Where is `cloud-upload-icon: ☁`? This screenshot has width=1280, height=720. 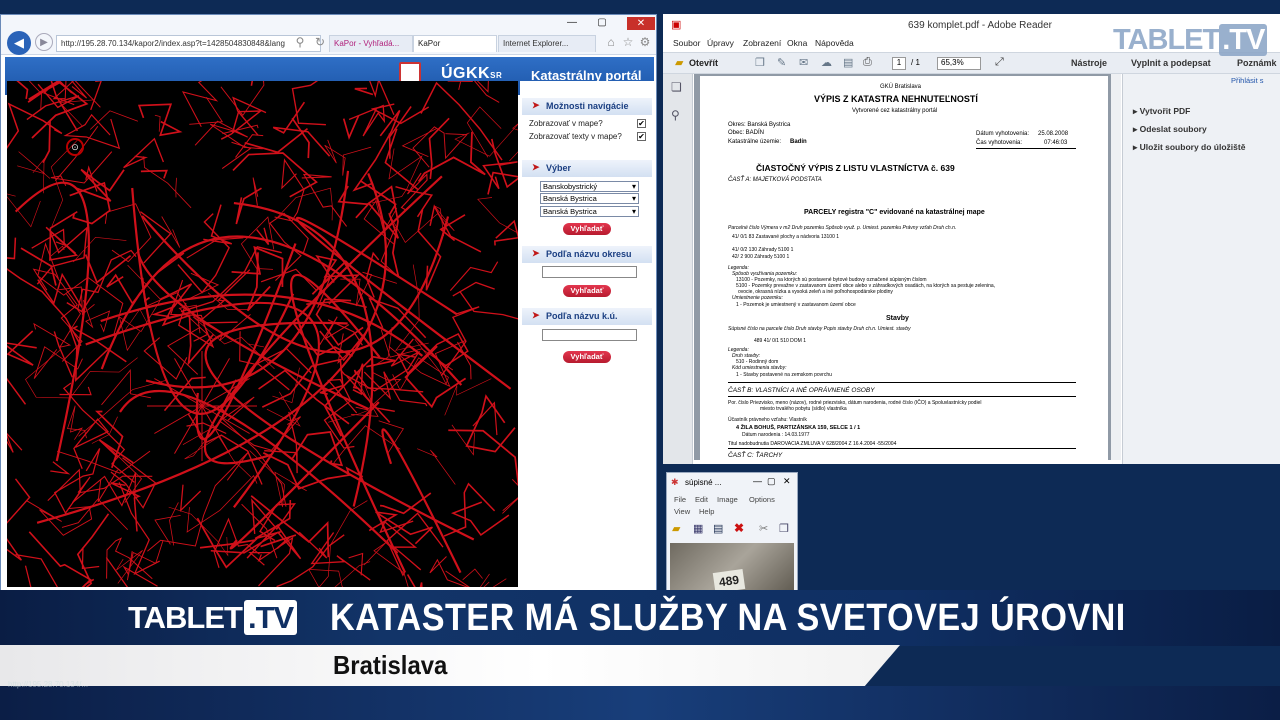
cloud-upload-icon: ☁ is located at coordinates (826, 62).